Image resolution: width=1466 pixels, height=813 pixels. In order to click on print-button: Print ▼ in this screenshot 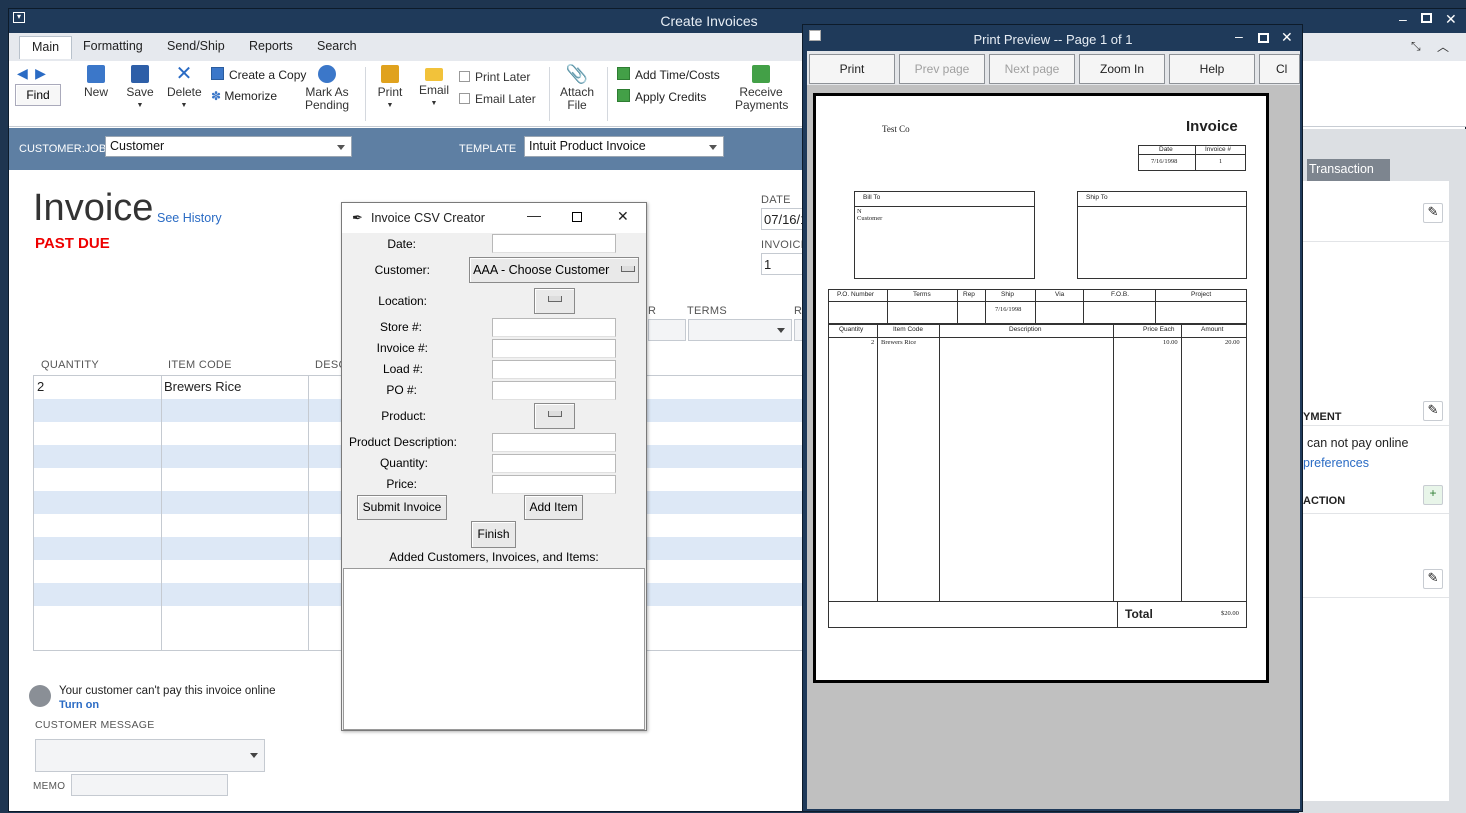, I will do `click(390, 88)`.